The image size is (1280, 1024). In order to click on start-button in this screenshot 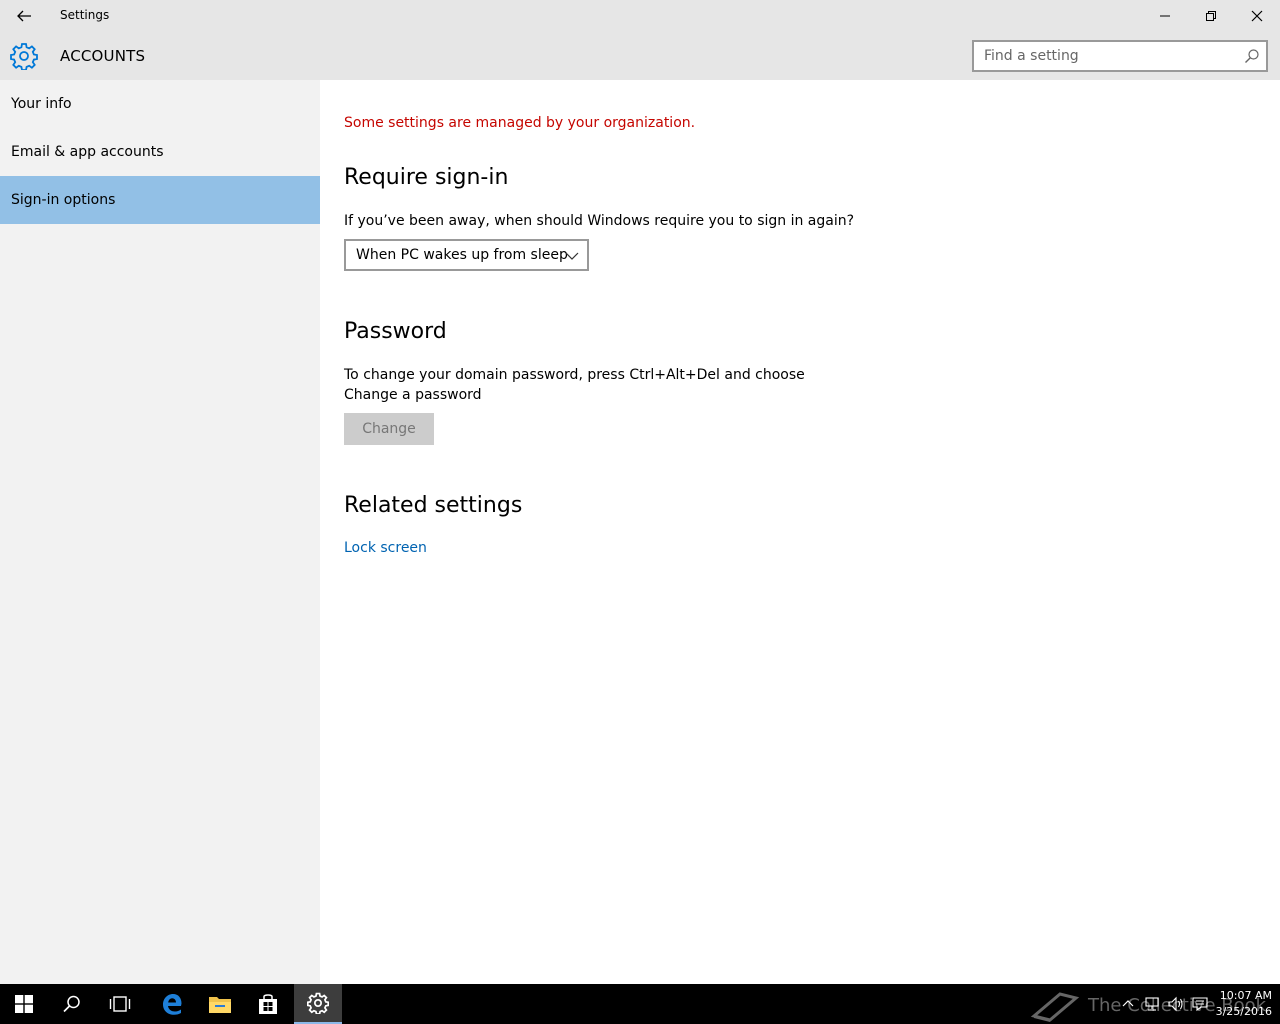, I will do `click(24, 1004)`.